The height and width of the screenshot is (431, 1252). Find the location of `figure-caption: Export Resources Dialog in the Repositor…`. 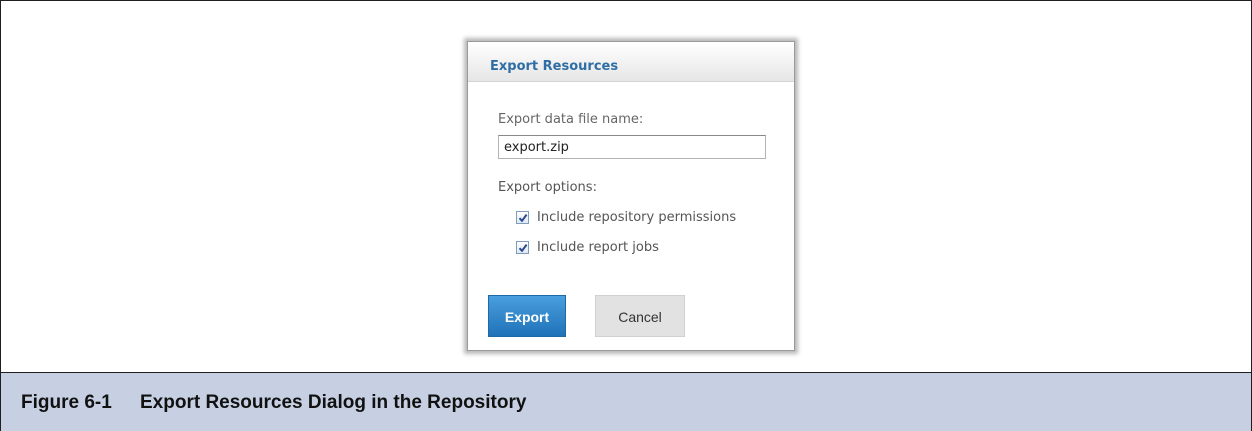

figure-caption: Export Resources Dialog in the Repositor… is located at coordinates (333, 402).